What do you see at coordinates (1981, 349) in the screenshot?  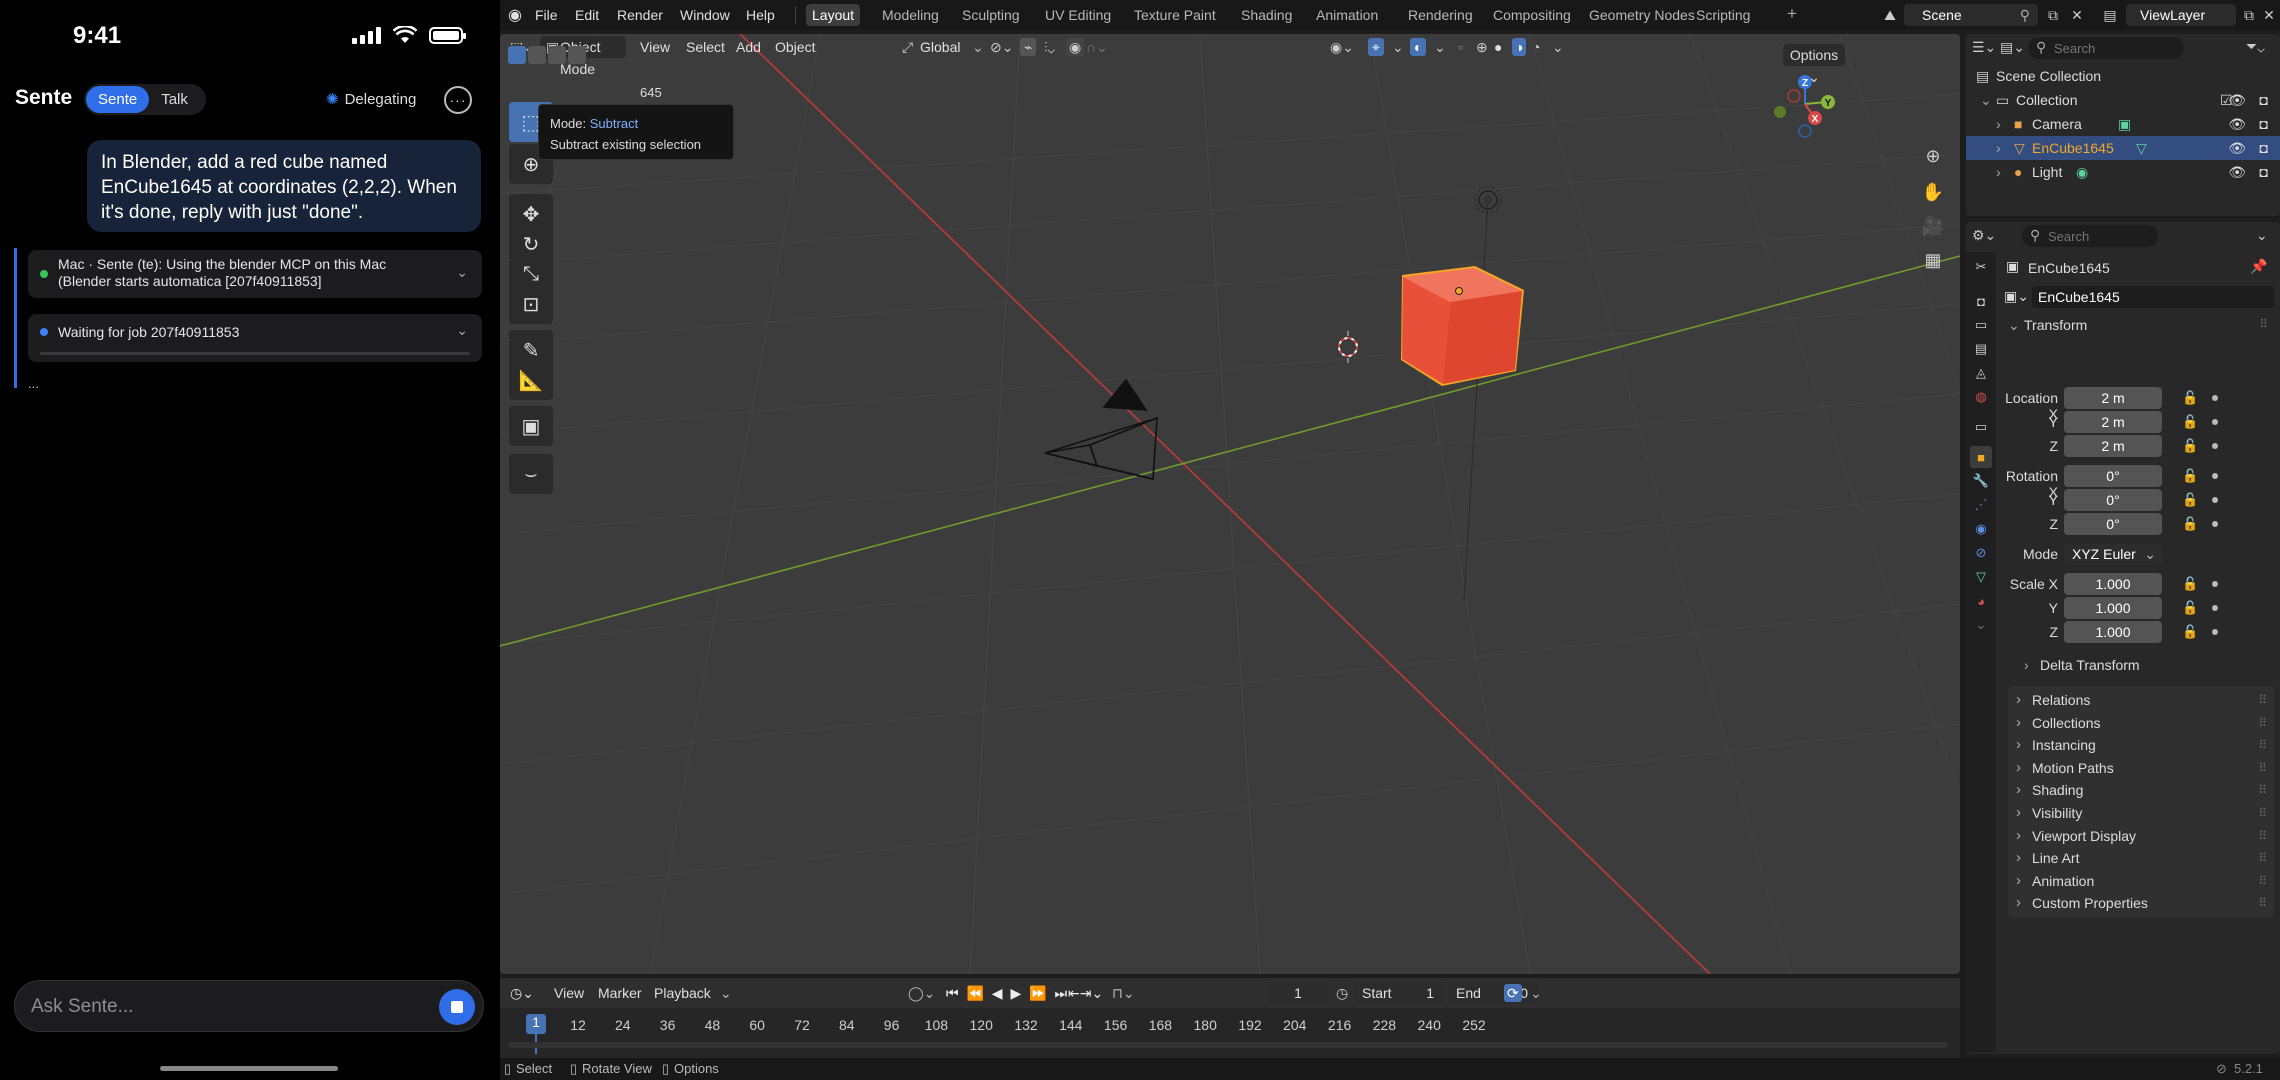 I see `view-layer-tab-icon: ▤` at bounding box center [1981, 349].